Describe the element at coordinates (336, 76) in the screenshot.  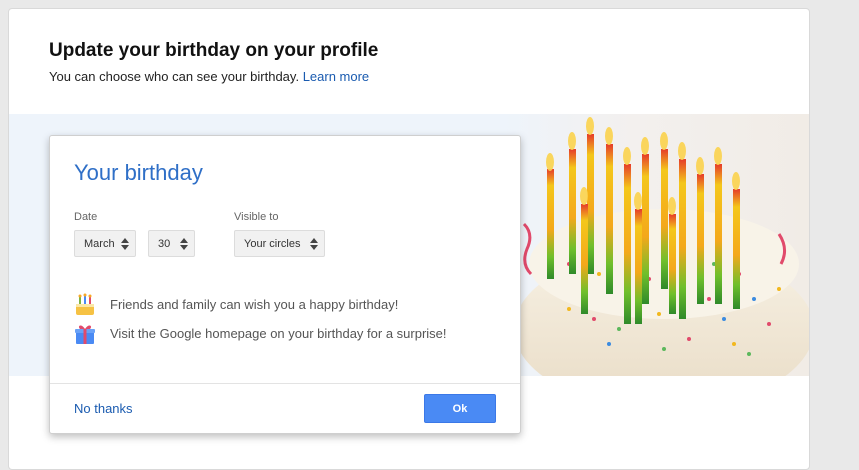
I see `learn-more-link: Learn more` at that location.